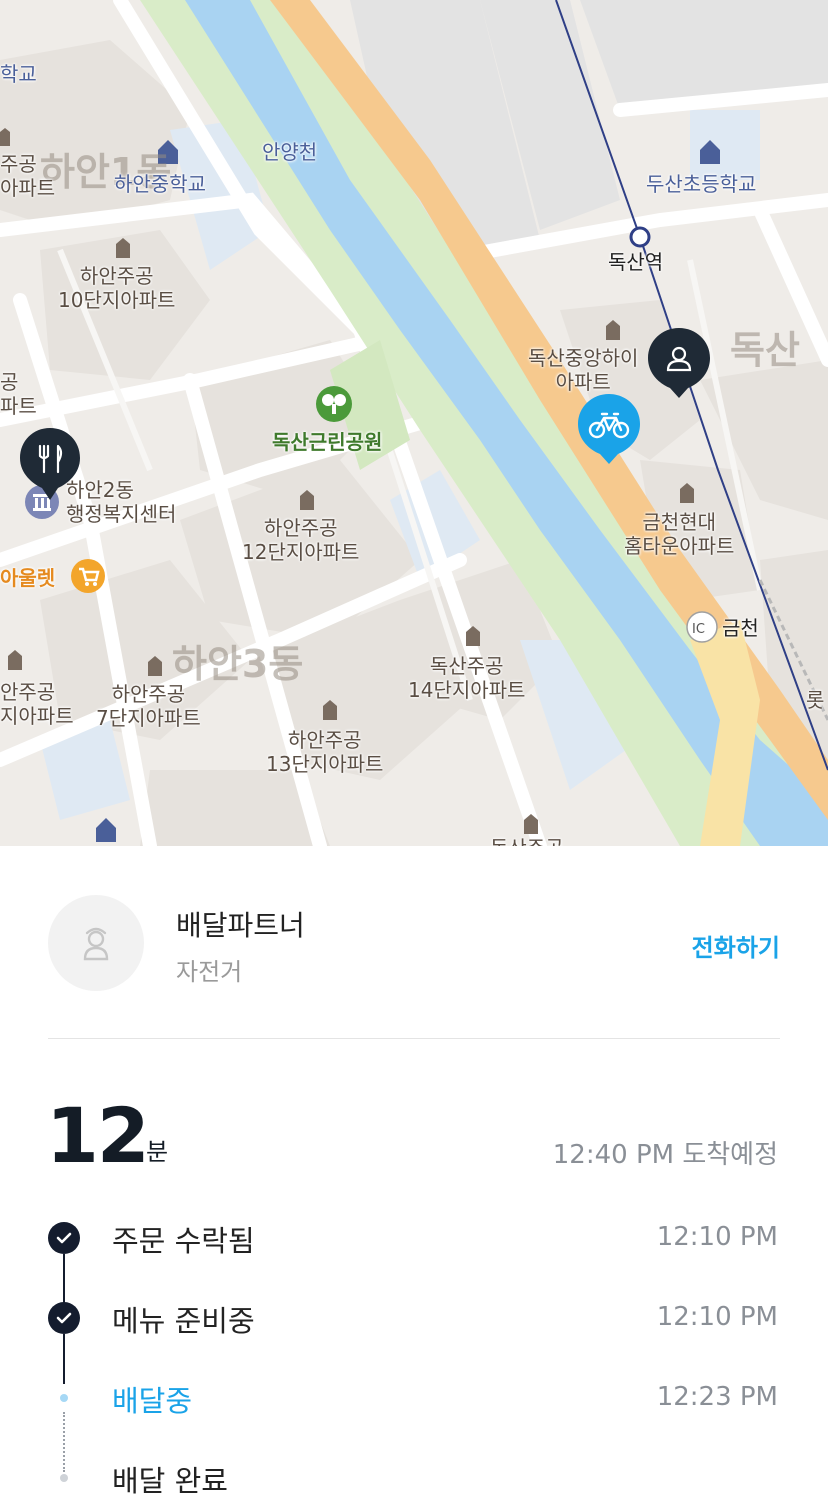 The image size is (828, 1502). I want to click on map-label-hanan-jugong-12: 하안주공 12단지아파트, so click(300, 540).